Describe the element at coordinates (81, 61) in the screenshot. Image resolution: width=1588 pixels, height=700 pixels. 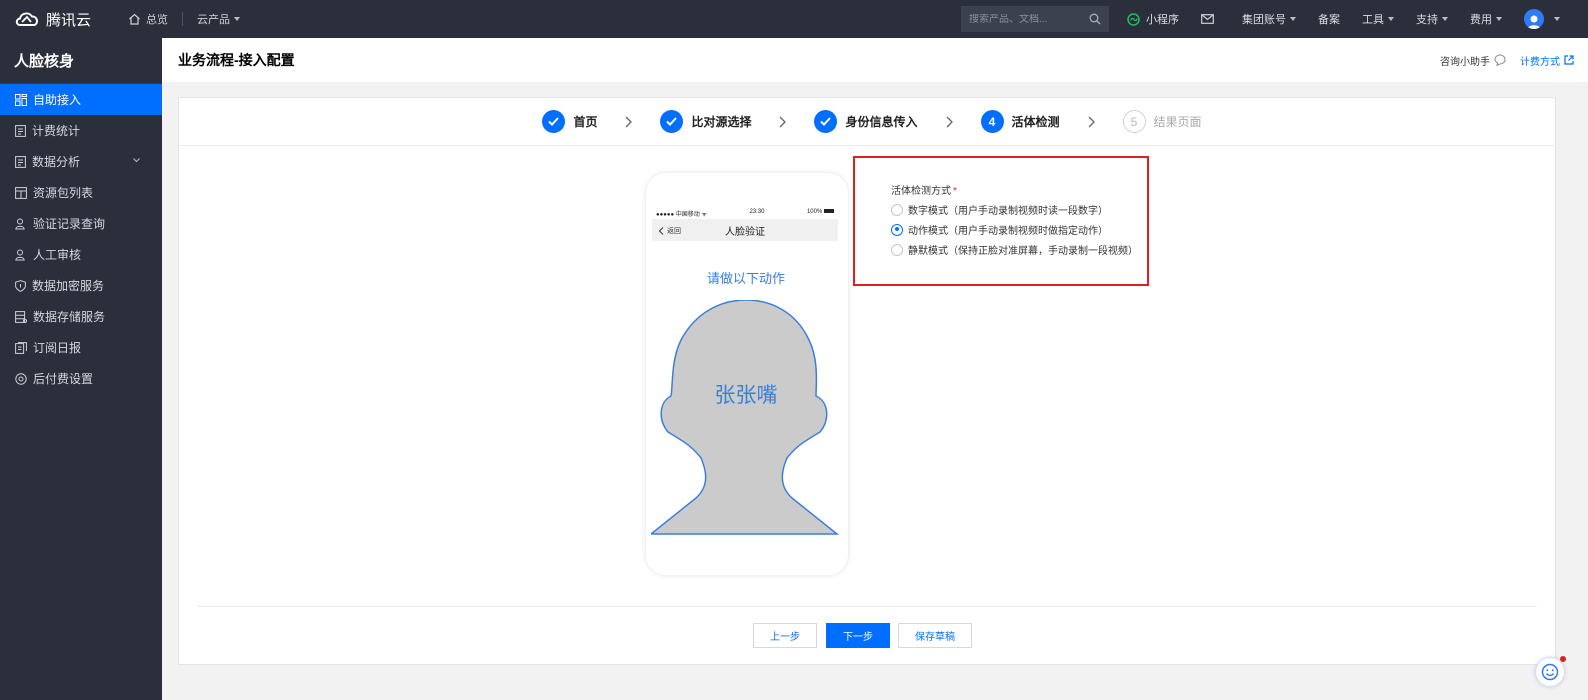
I see `sidebar-title: 人脸核身` at that location.